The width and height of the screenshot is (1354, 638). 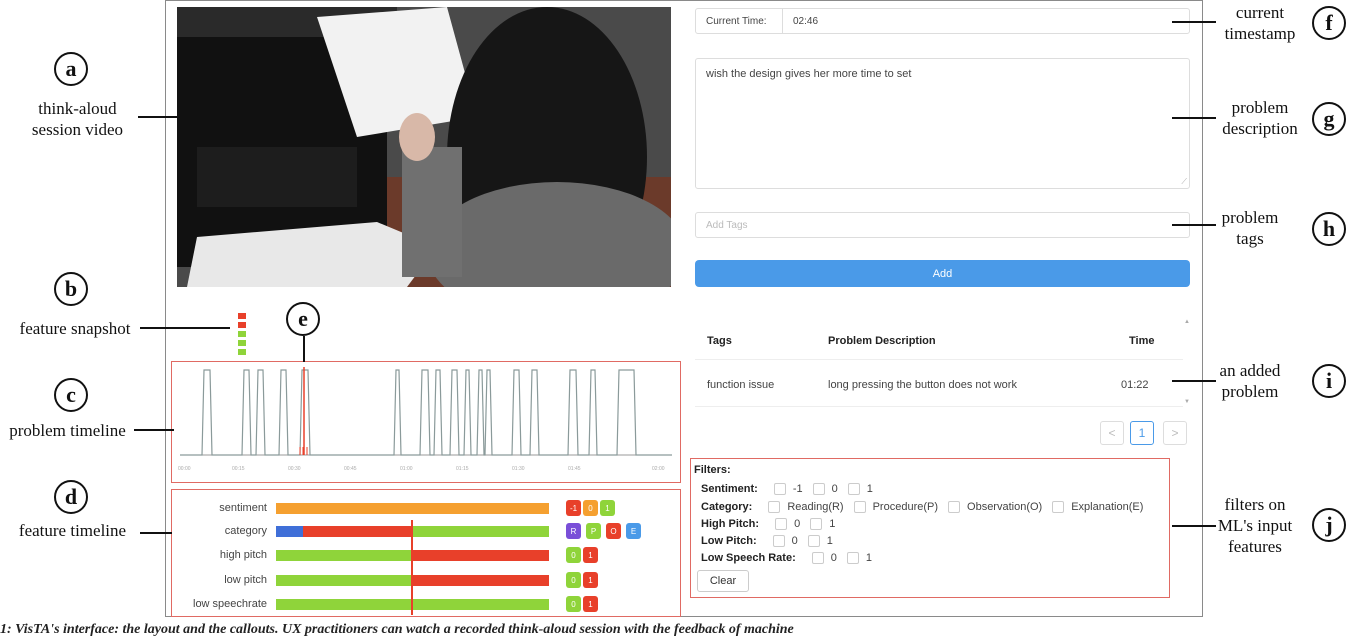 What do you see at coordinates (770, 524) in the screenshot?
I see `filter-row-high-pitch: High Pitch: 0 1` at bounding box center [770, 524].